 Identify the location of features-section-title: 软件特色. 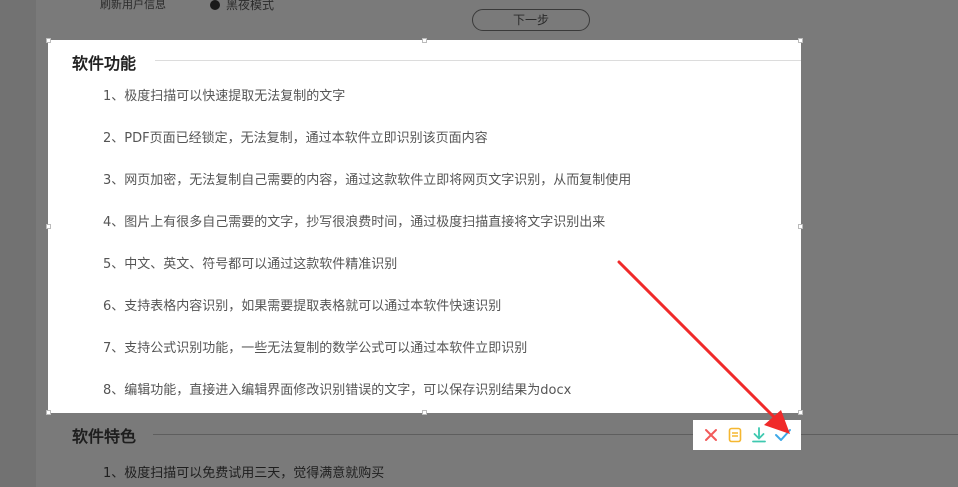
(104, 436).